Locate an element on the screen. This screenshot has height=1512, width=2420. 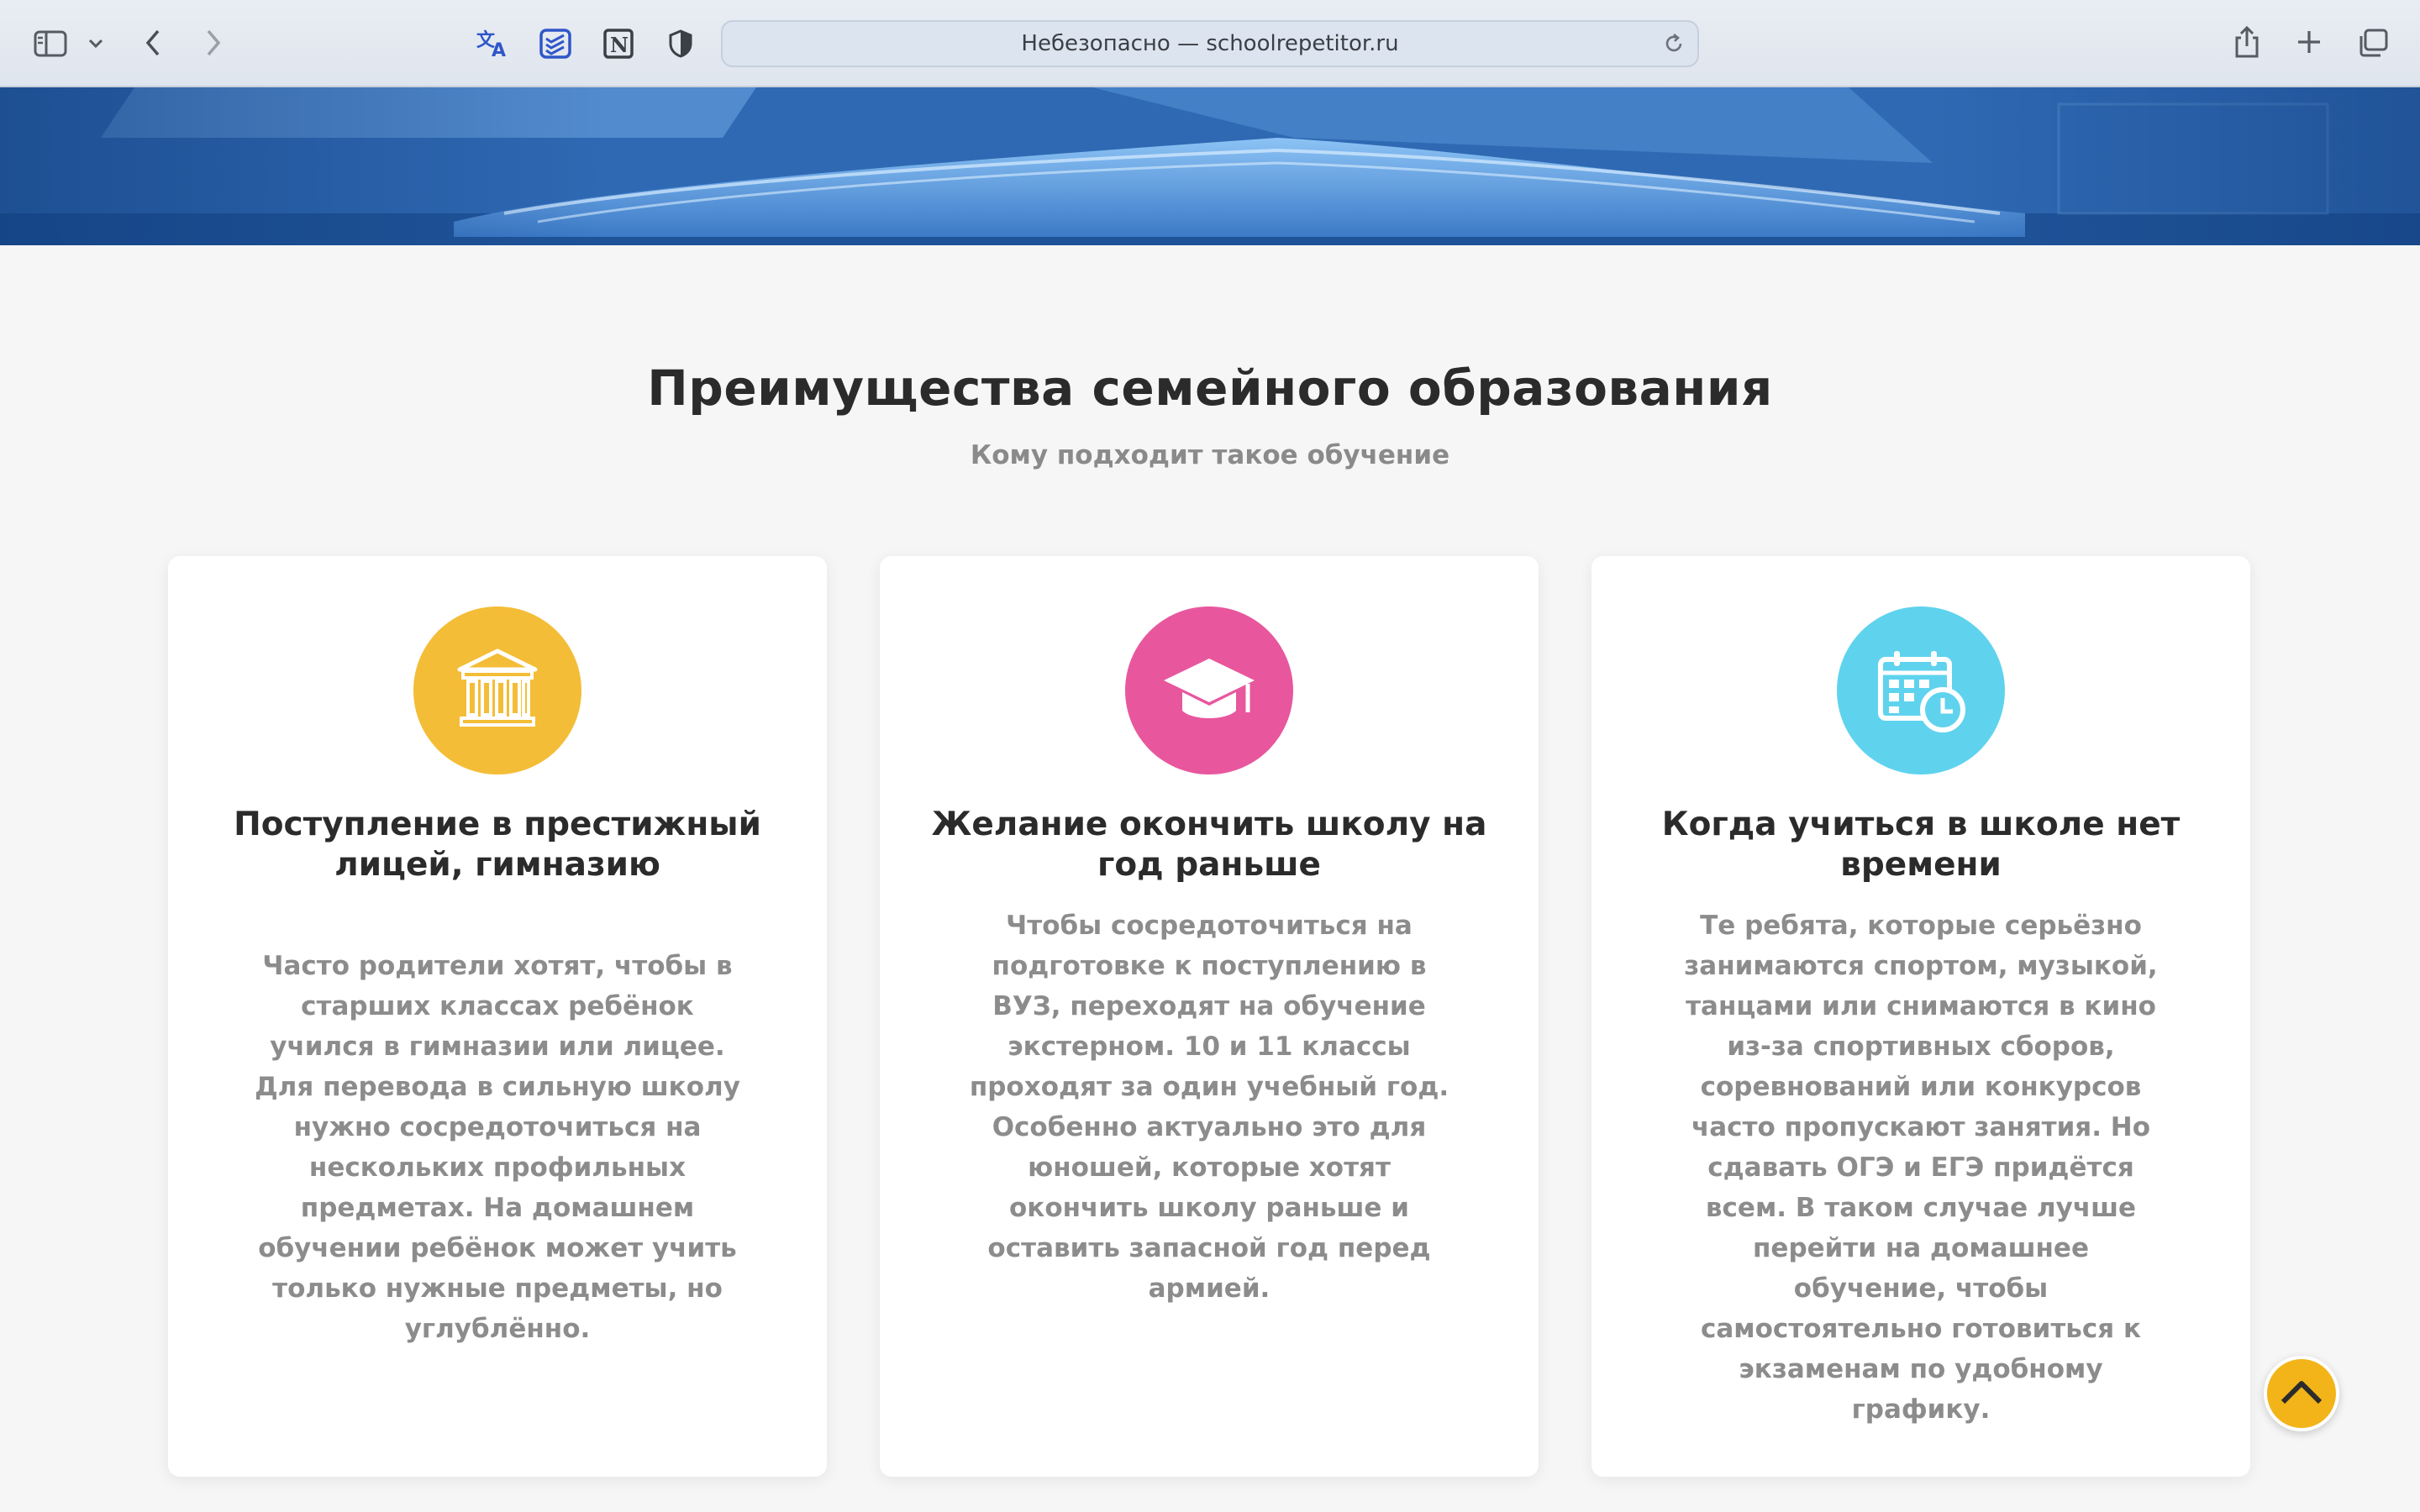
forward-icon is located at coordinates (214, 42).